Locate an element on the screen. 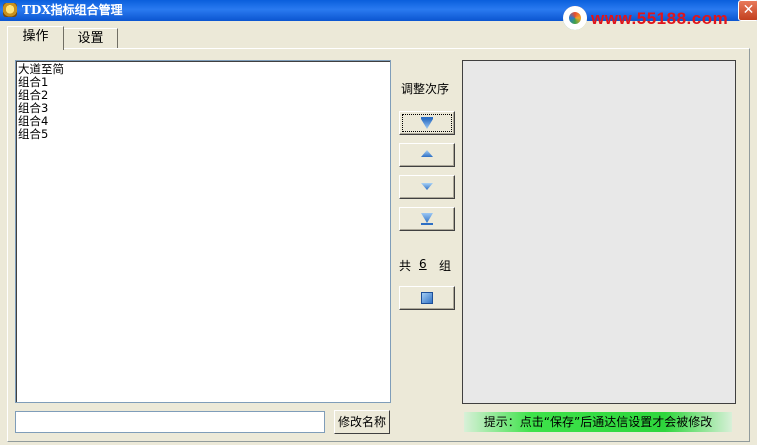  list-item: 组合4 is located at coordinates (203, 121).